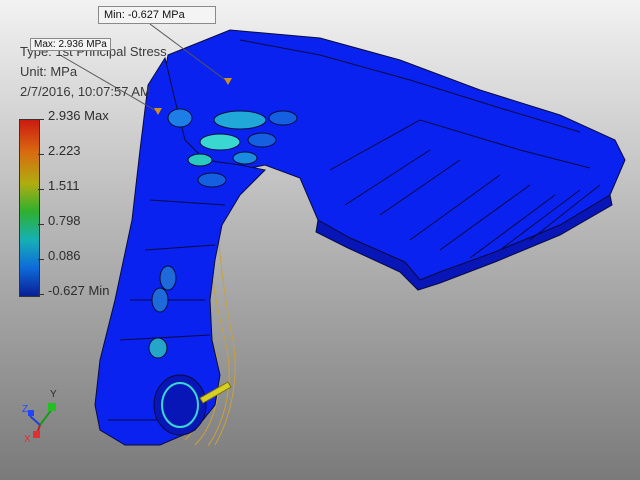 The width and height of the screenshot is (640, 480). Describe the element at coordinates (70, 44) in the screenshot. I see `max-callout: Max: 2.936 MPa` at that location.